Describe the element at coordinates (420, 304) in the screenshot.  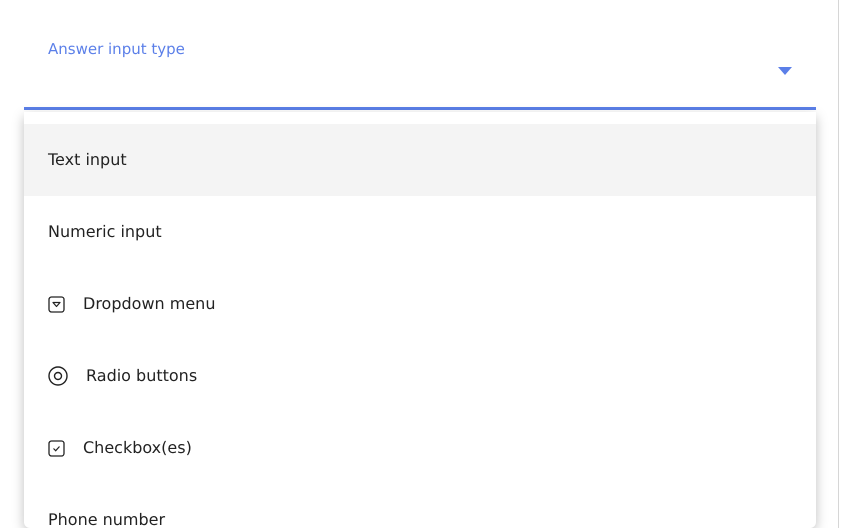
I see `menu-item: Dropdown menu` at that location.